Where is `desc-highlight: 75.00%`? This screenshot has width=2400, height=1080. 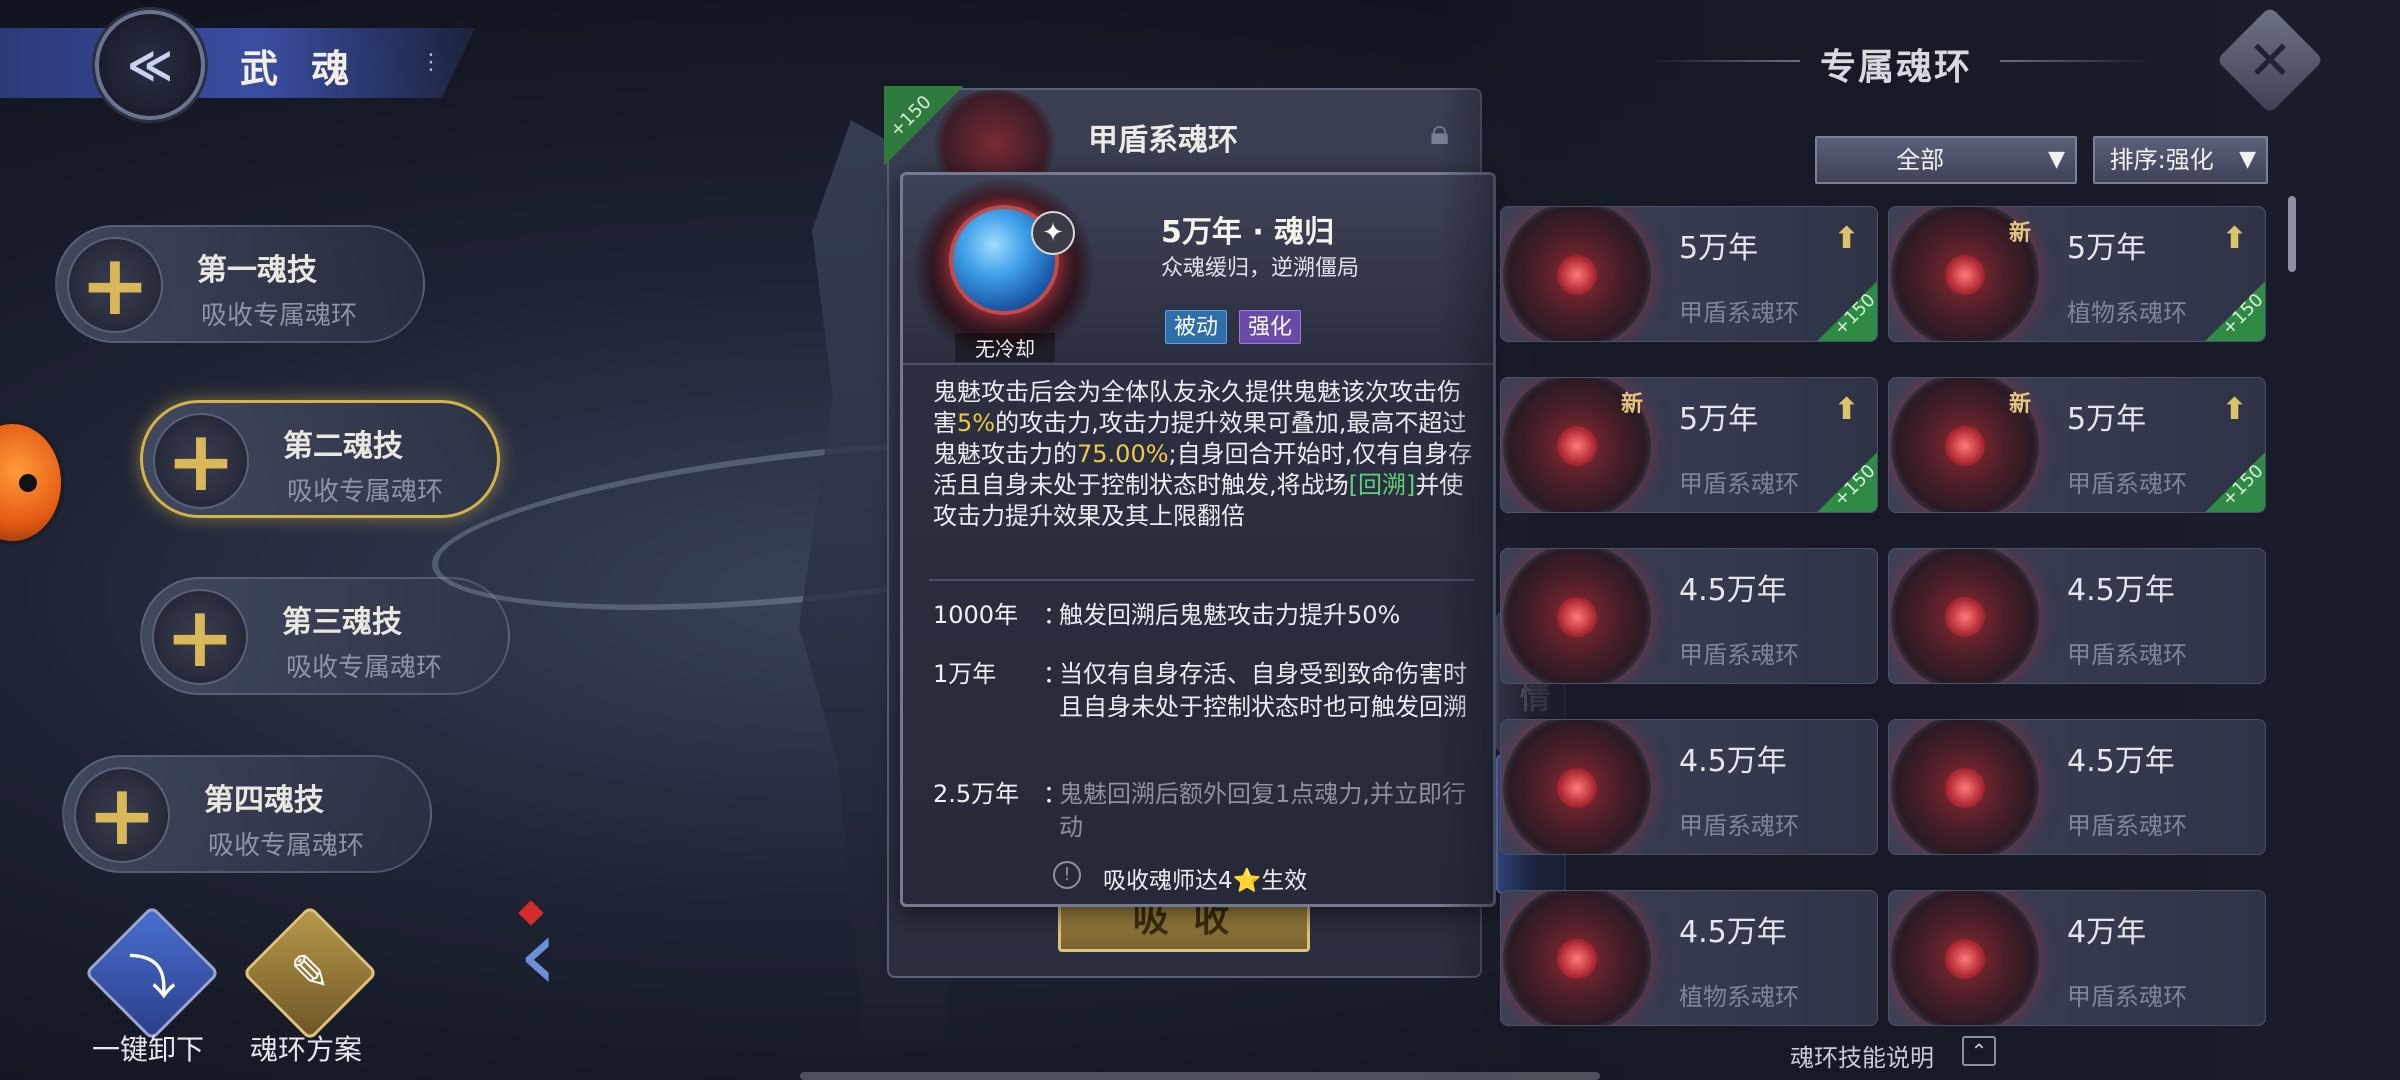 desc-highlight: 75.00% is located at coordinates (1123, 454).